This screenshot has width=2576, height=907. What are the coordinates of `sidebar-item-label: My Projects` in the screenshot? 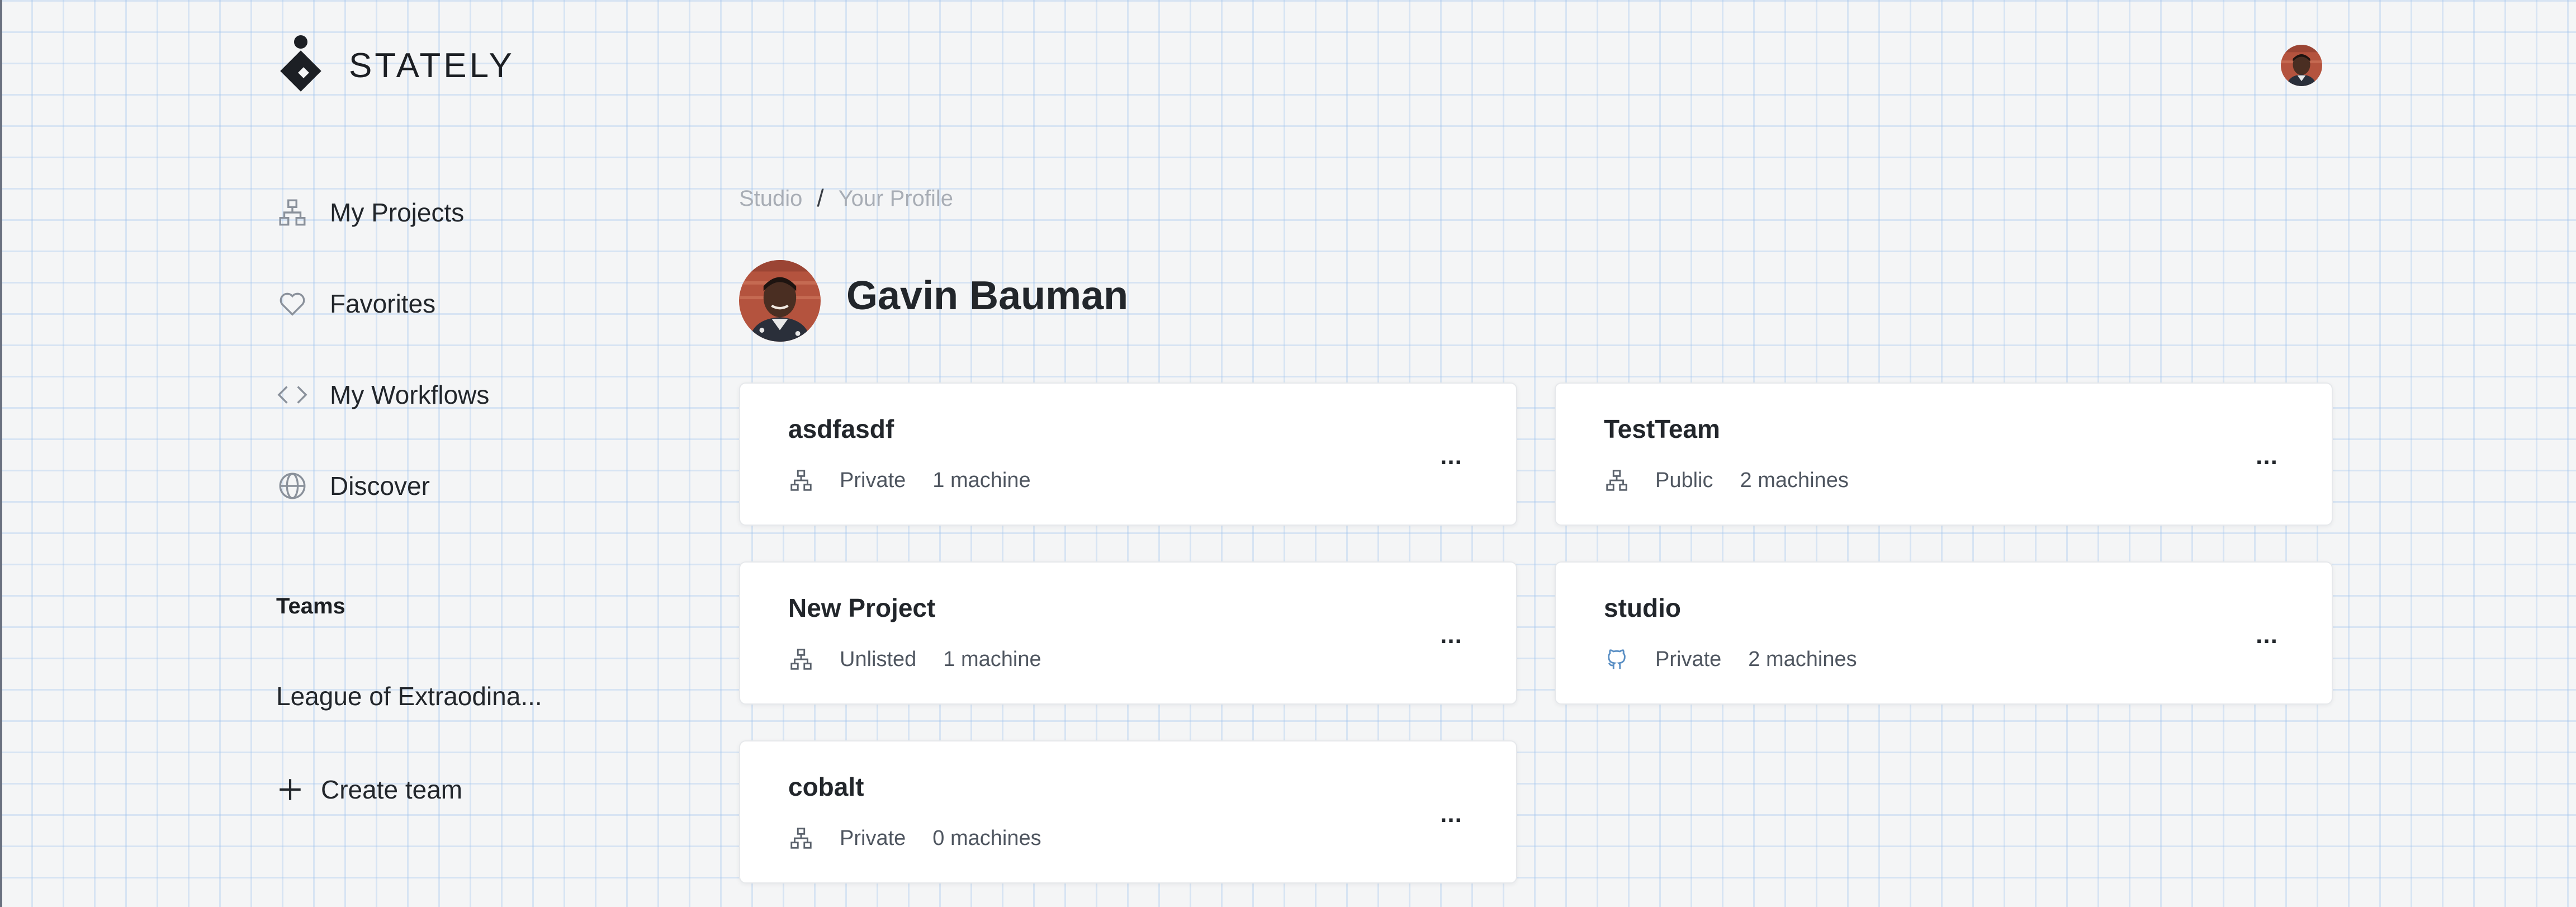 It's located at (397, 212).